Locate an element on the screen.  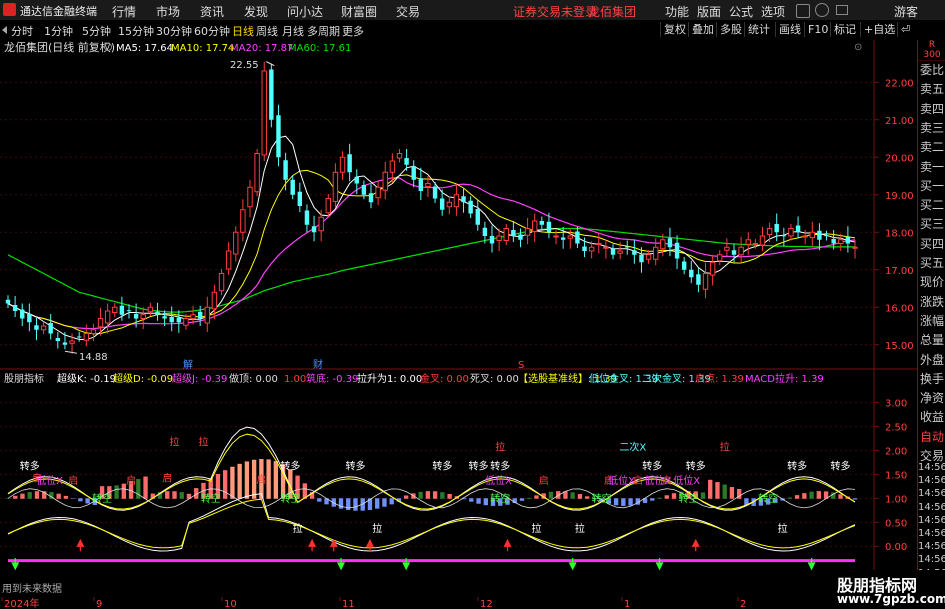
period-fenshi: 分时 is located at coordinates (22, 31).